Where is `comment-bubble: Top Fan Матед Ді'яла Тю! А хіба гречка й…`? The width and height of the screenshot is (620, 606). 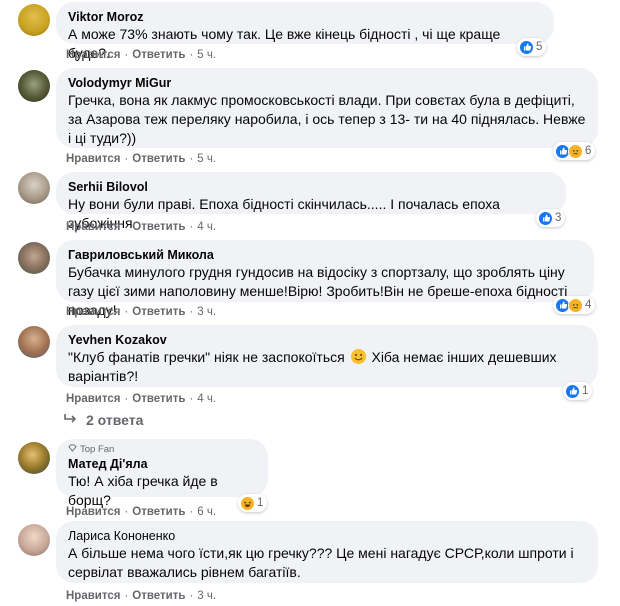
comment-bubble: Top Fan Матед Ді'яла Тю! А хіба гречка й… is located at coordinates (162, 473).